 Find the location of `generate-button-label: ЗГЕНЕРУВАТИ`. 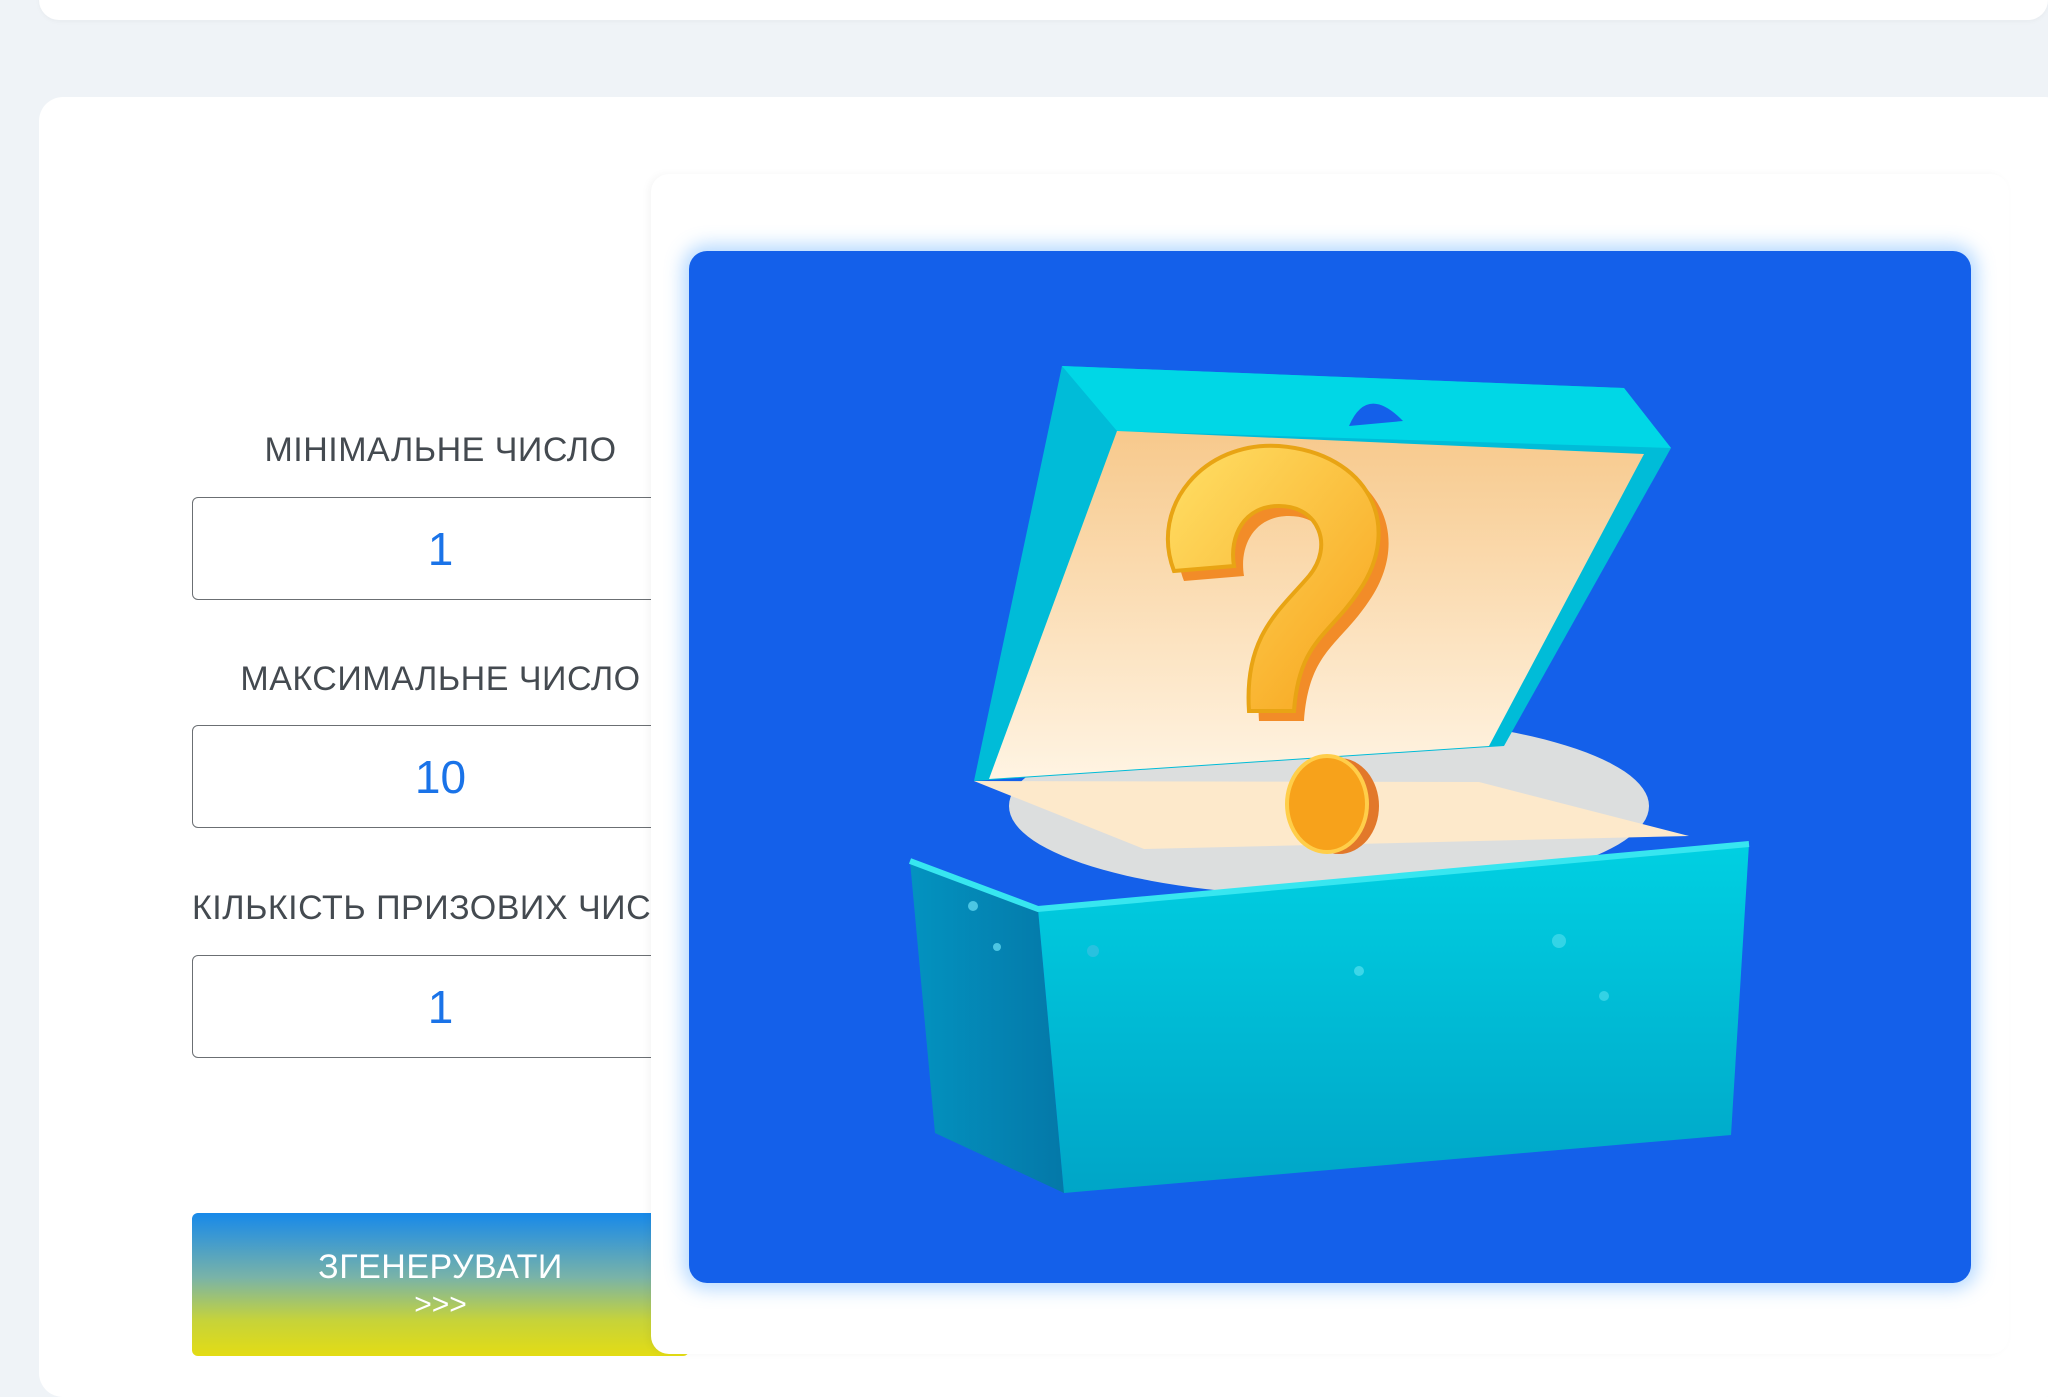

generate-button-label: ЗГЕНЕРУВАТИ is located at coordinates (440, 1266).